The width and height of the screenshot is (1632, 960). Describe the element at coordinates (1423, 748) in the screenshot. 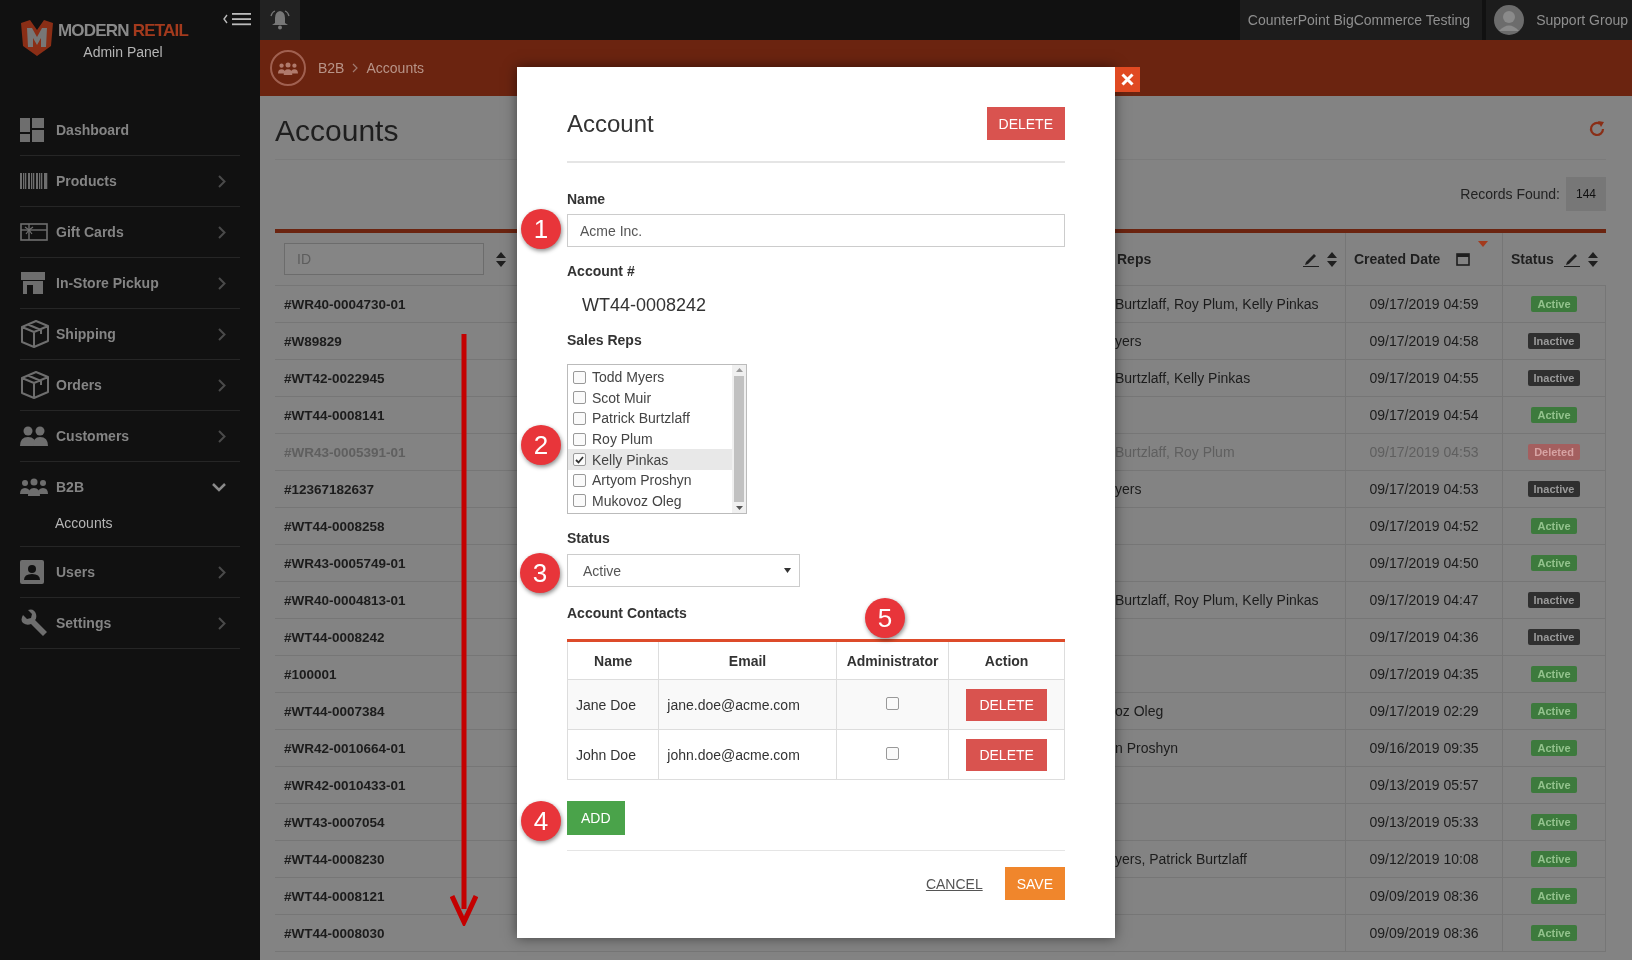

I see `table-cell: 09/16/2019 09:35` at that location.